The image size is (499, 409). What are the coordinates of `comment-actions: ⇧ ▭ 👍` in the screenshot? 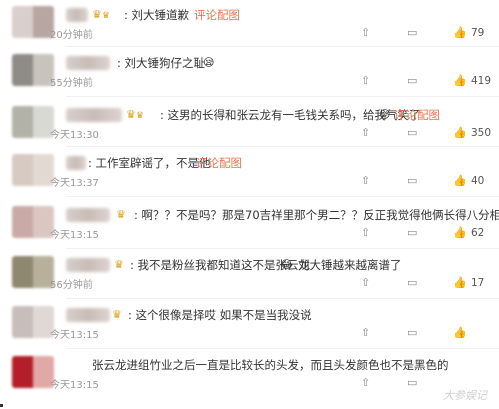 It's located at (424, 333).